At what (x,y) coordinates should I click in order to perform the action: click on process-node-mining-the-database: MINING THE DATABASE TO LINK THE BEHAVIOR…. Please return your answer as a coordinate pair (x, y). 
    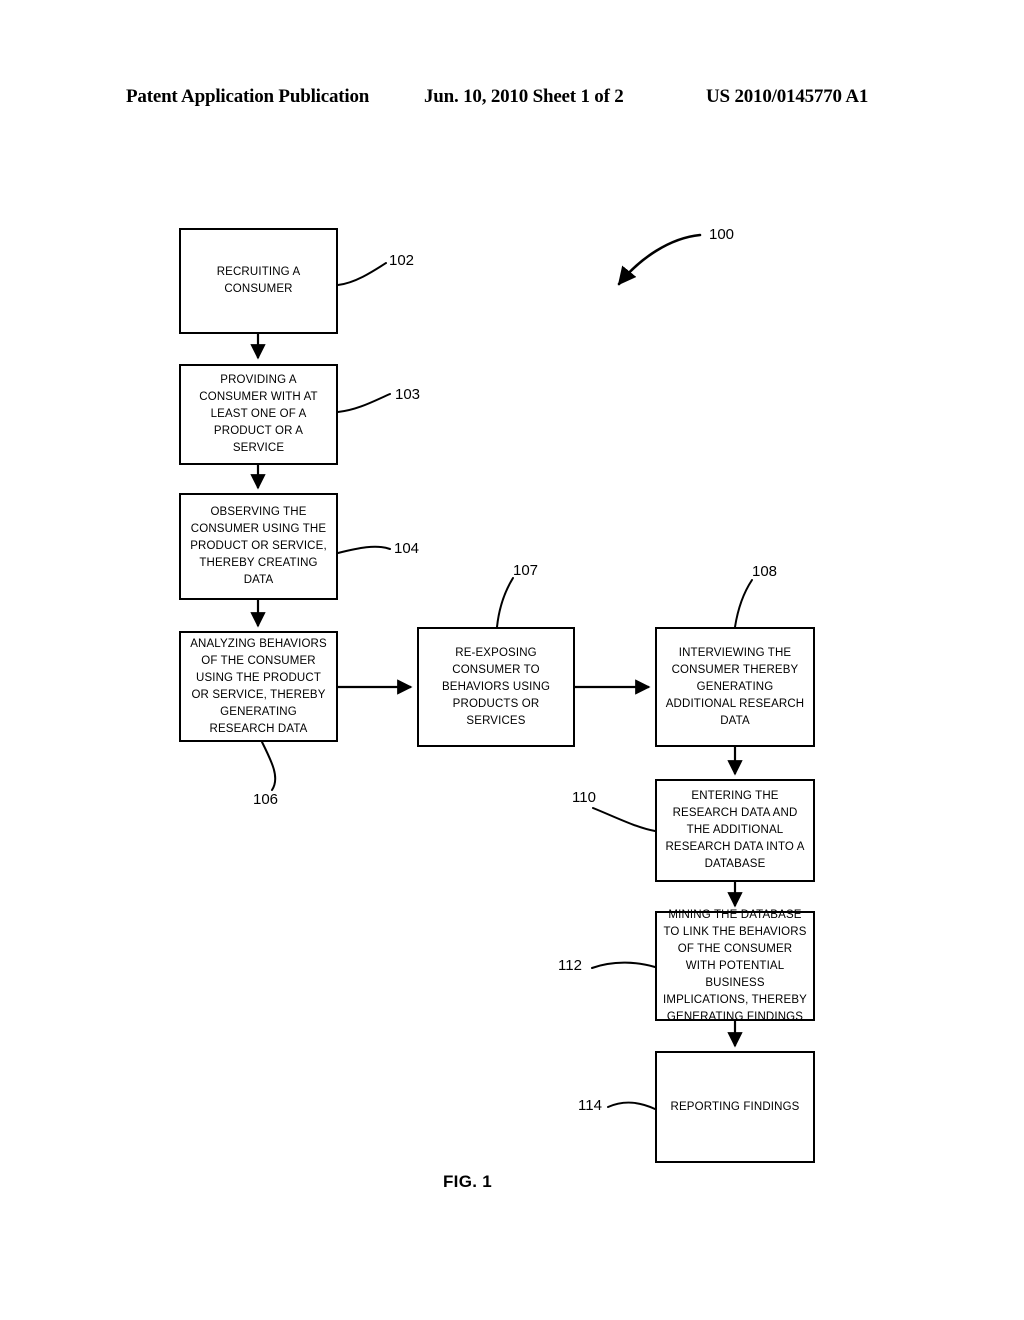
    Looking at the image, I should click on (735, 966).